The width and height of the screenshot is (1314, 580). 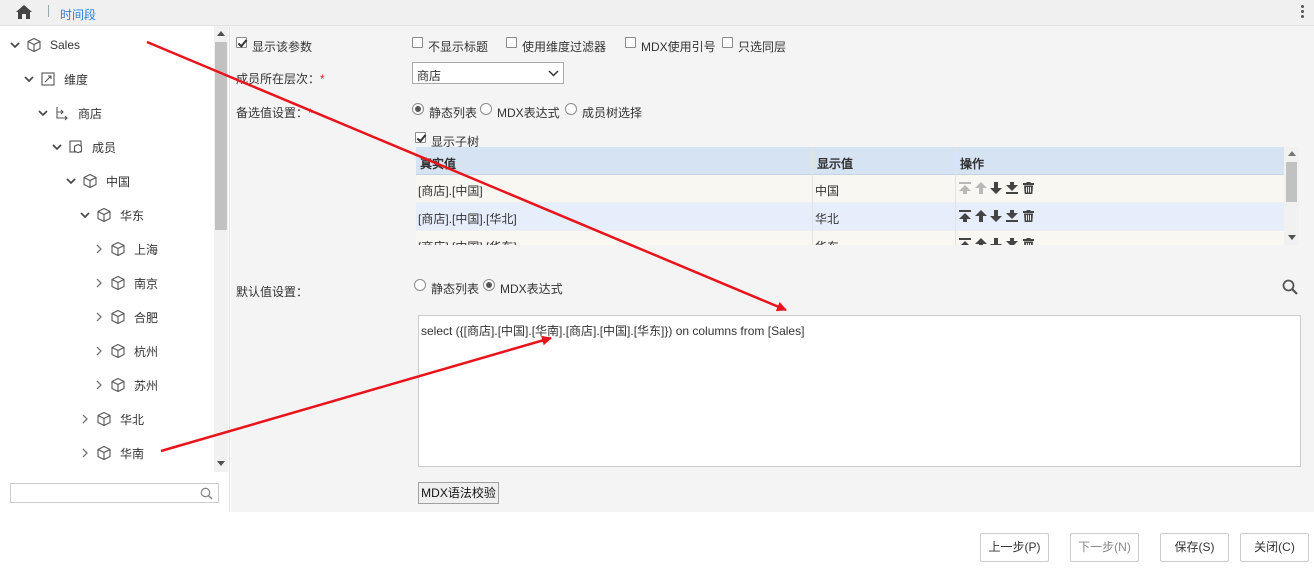 What do you see at coordinates (1194, 547) in the screenshot?
I see `save-button: 保存(S)` at bounding box center [1194, 547].